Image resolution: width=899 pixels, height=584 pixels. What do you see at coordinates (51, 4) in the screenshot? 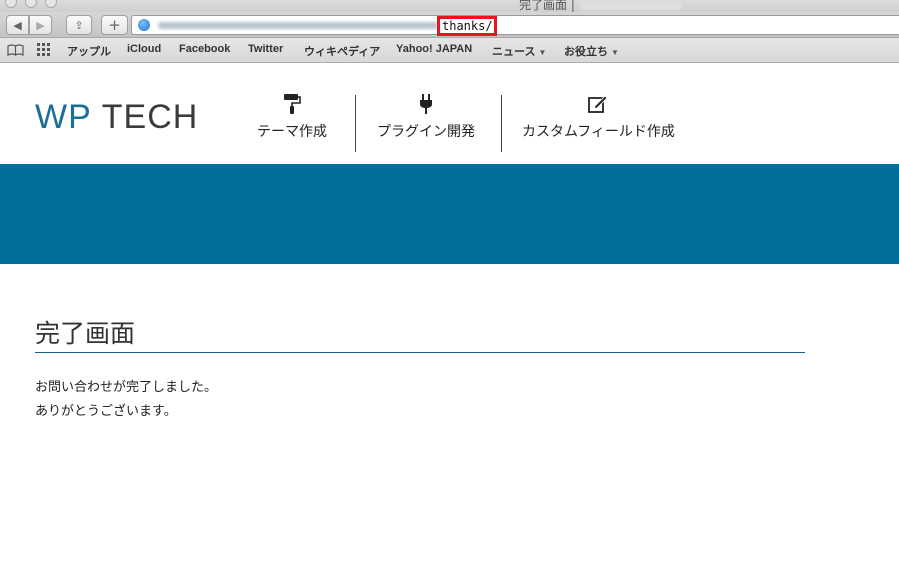
I see `zoom-window-button` at bounding box center [51, 4].